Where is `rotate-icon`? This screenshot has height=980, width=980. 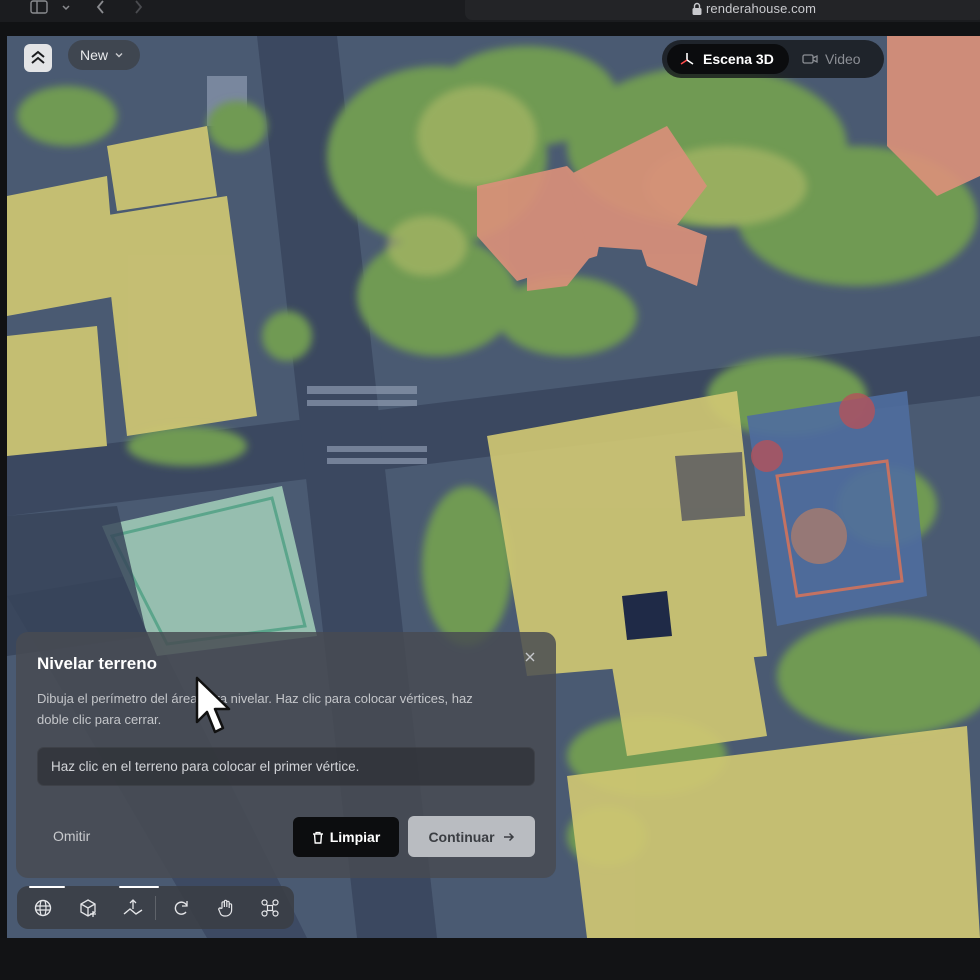 rotate-icon is located at coordinates (181, 908).